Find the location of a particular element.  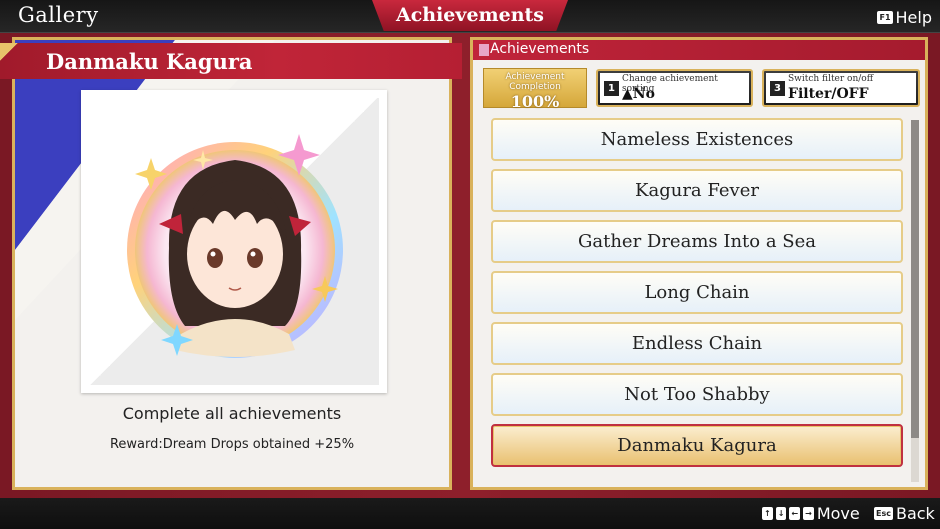

achievement-item: Not Too Shabby is located at coordinates (697, 394).